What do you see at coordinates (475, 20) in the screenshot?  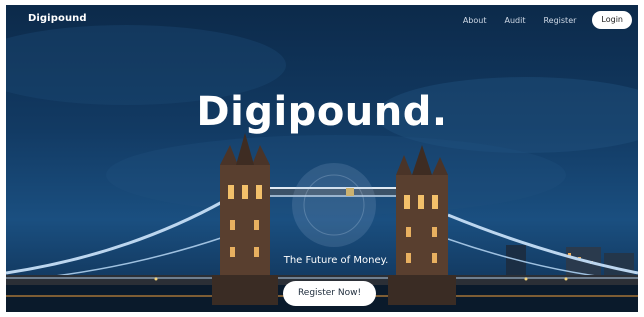 I see `nav-link-about: About` at bounding box center [475, 20].